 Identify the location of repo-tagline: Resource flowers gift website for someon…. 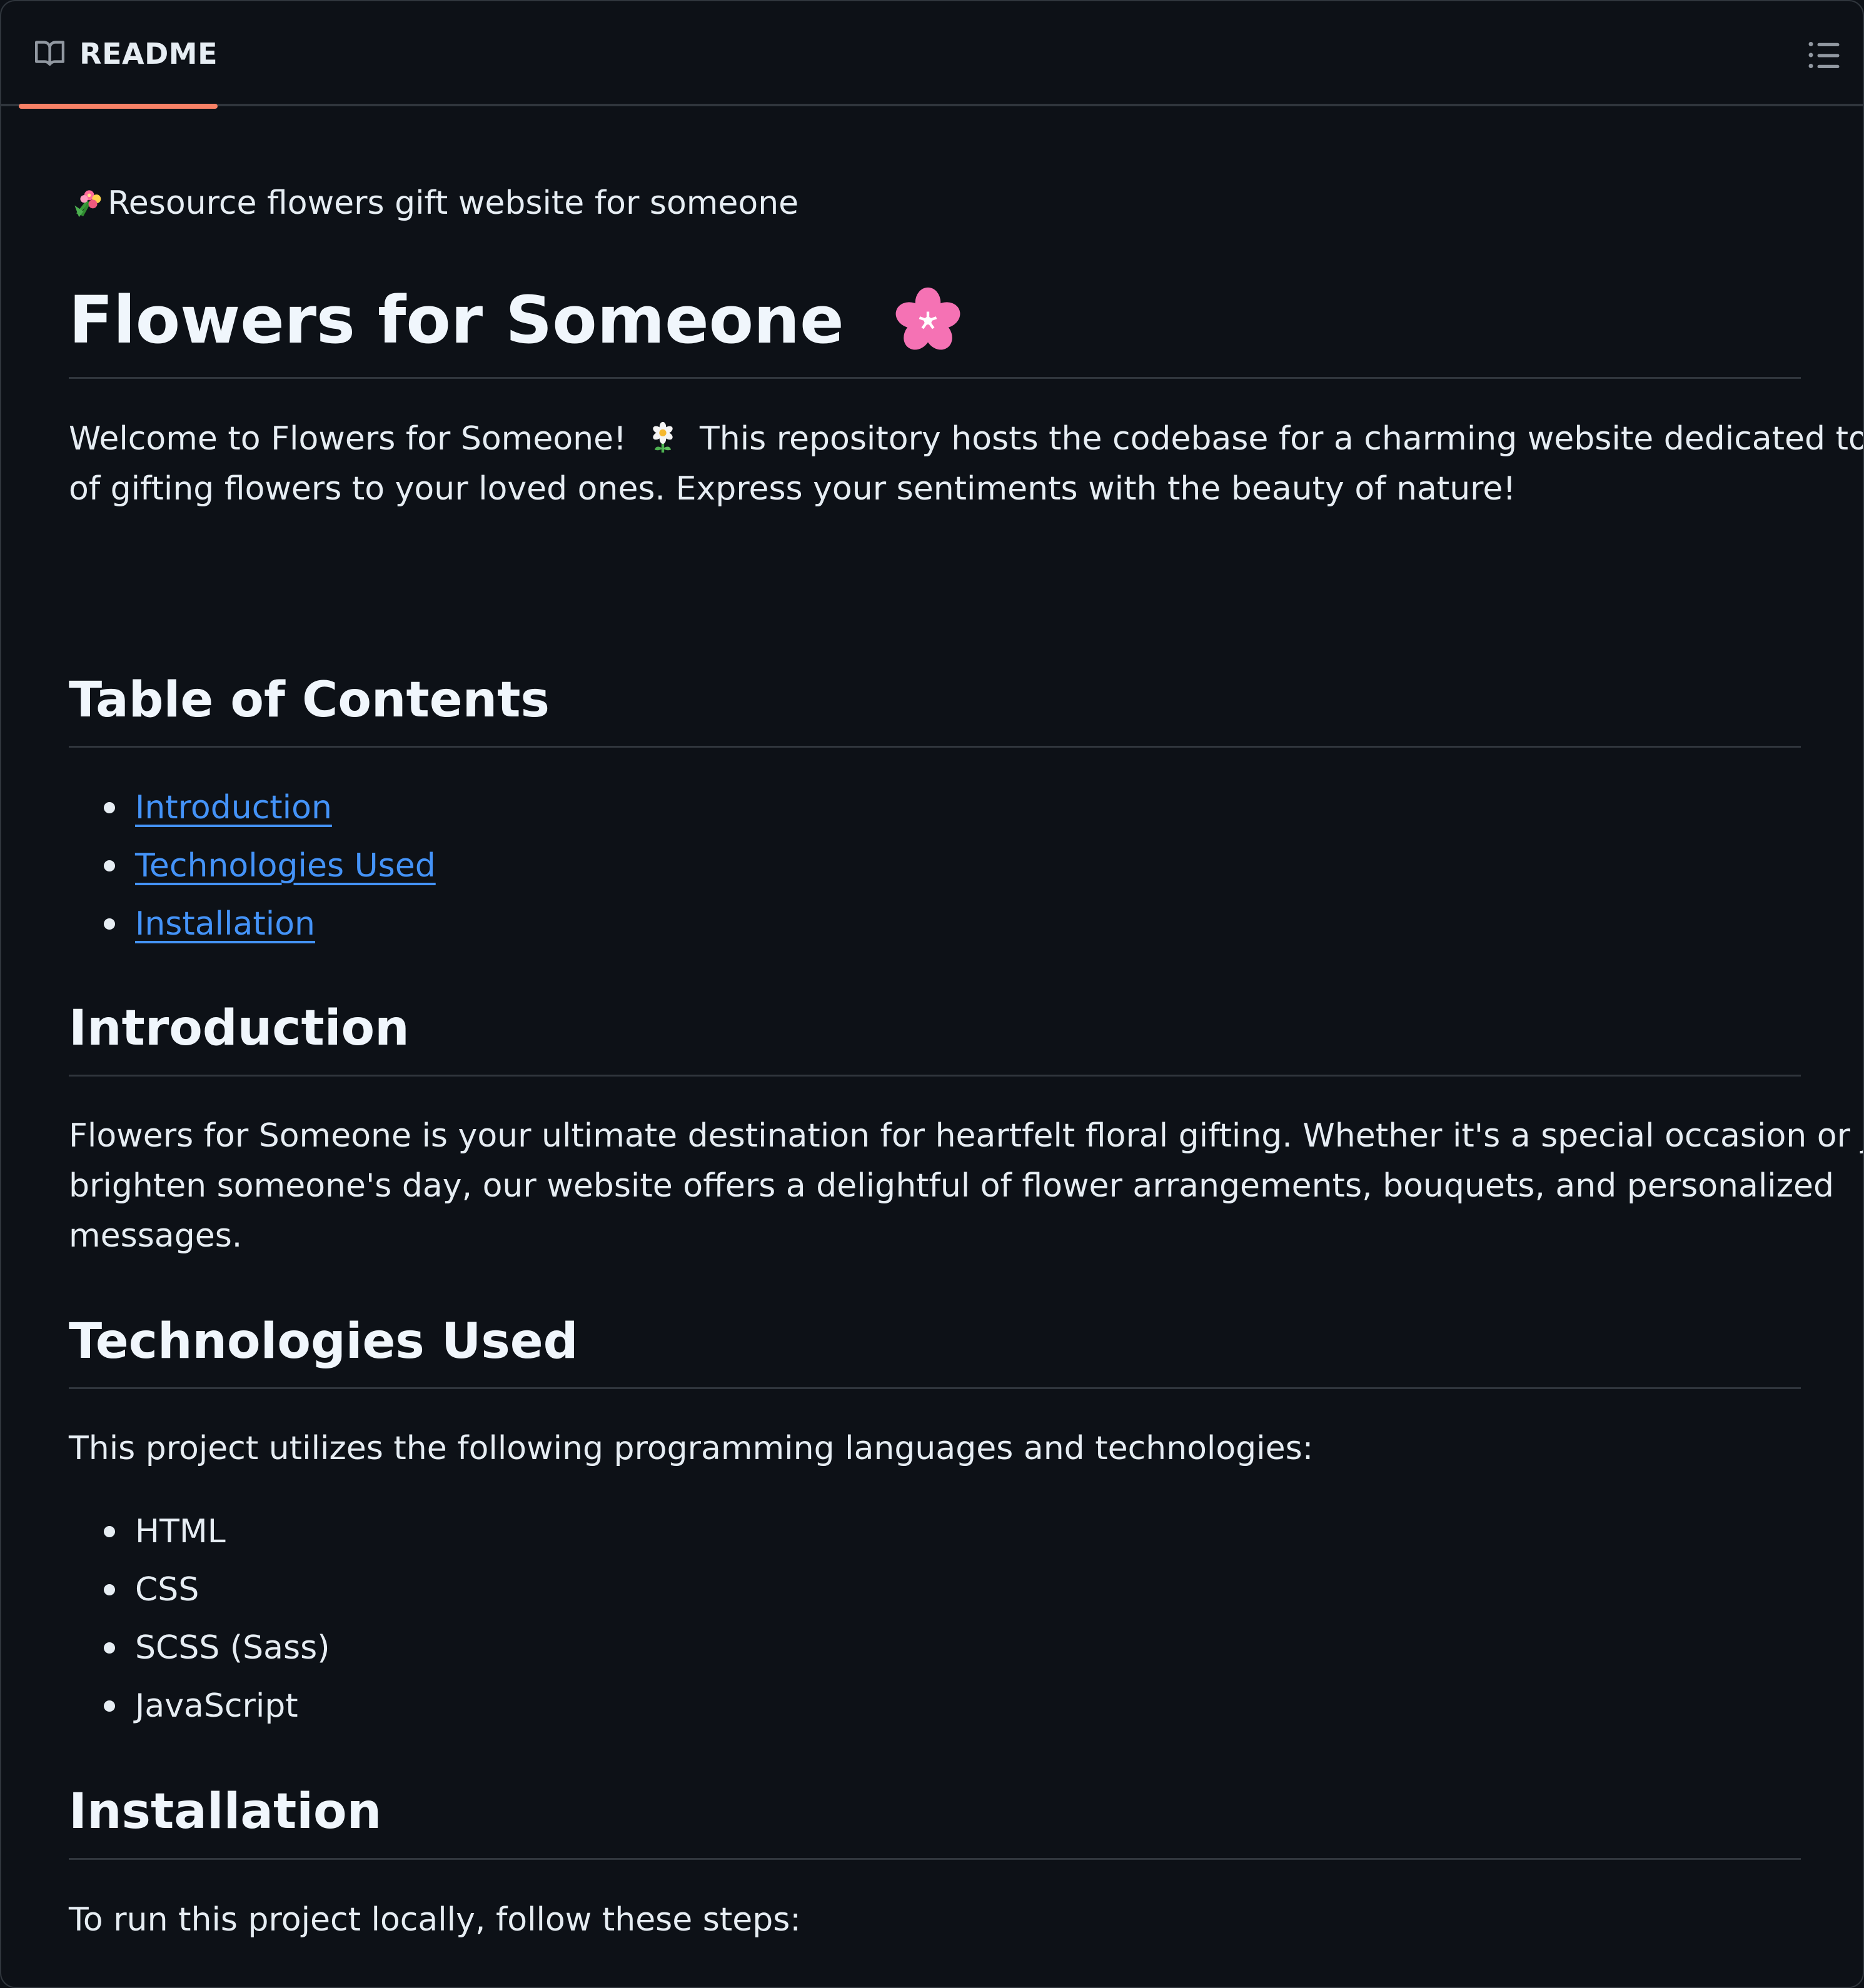
(433, 203).